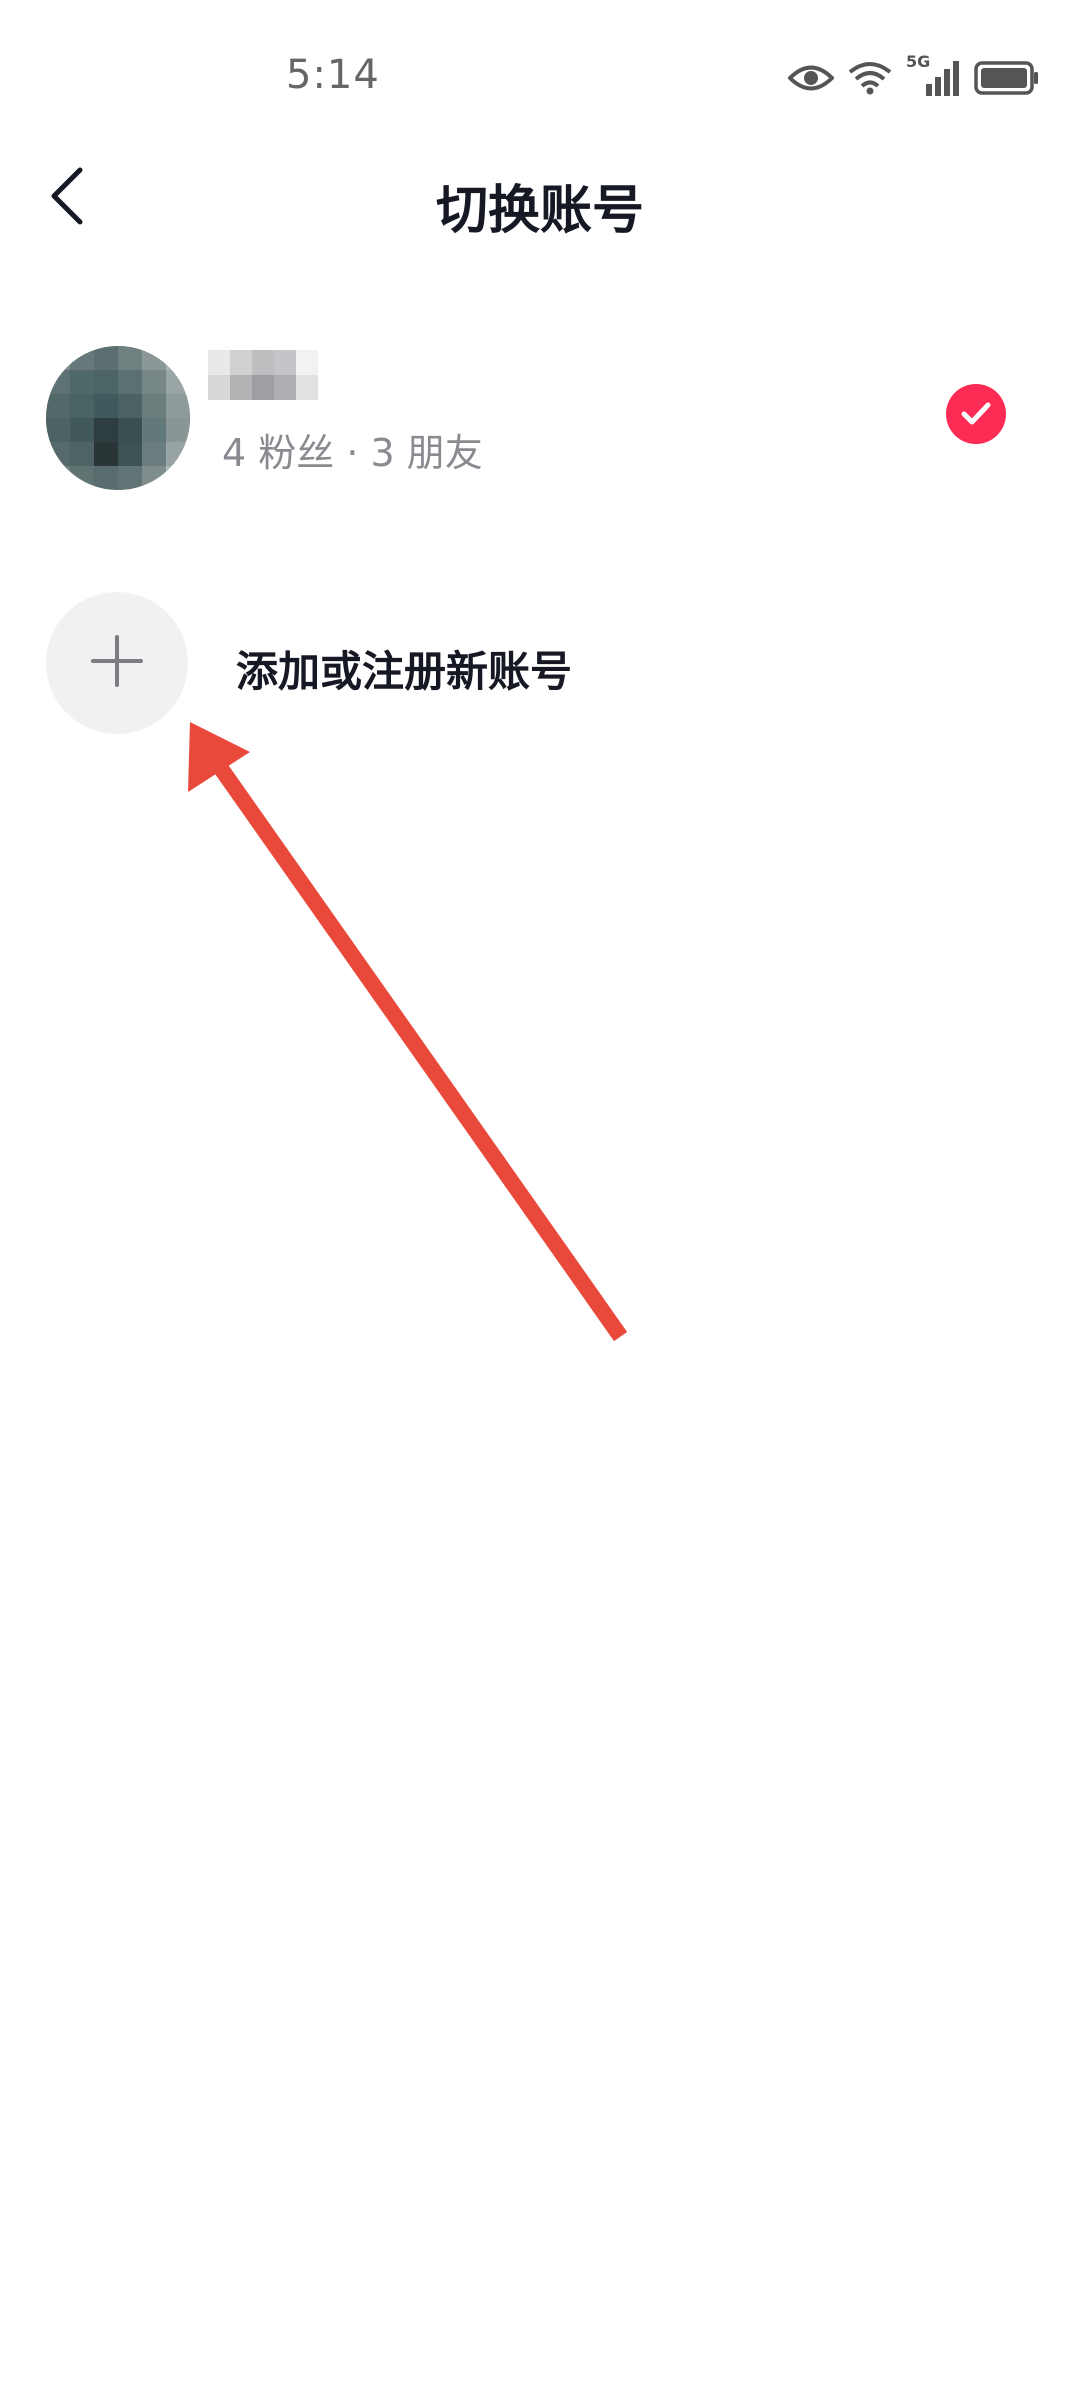 Image resolution: width=1080 pixels, height=2400 pixels. I want to click on account-row: 4 粉丝 · 3 朋友, so click(540, 415).